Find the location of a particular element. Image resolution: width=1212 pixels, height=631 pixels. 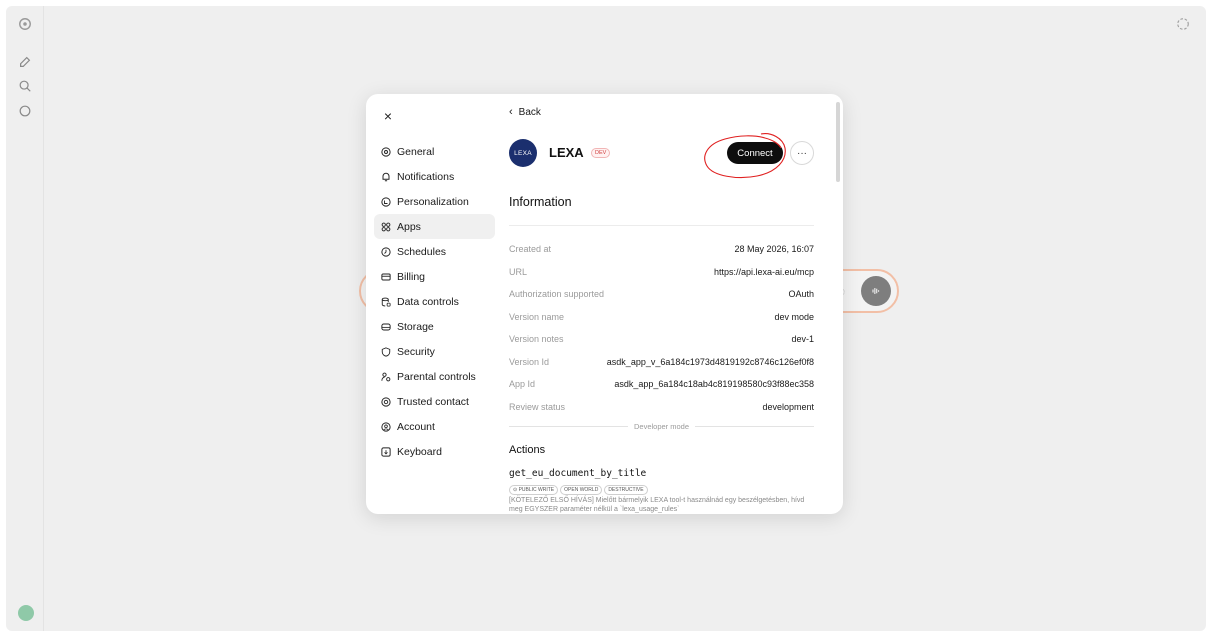

info-key: Created at is located at coordinates (530, 249).